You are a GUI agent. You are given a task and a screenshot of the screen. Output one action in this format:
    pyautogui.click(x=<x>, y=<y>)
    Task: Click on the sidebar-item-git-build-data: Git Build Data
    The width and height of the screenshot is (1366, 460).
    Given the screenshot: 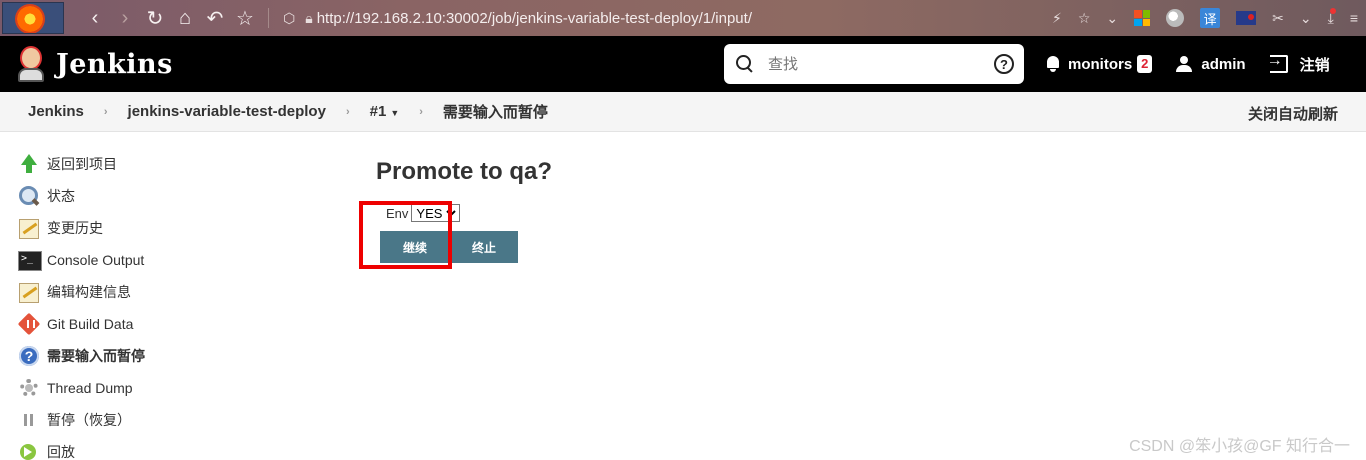 What is the action you would take?
    pyautogui.click(x=168, y=324)
    